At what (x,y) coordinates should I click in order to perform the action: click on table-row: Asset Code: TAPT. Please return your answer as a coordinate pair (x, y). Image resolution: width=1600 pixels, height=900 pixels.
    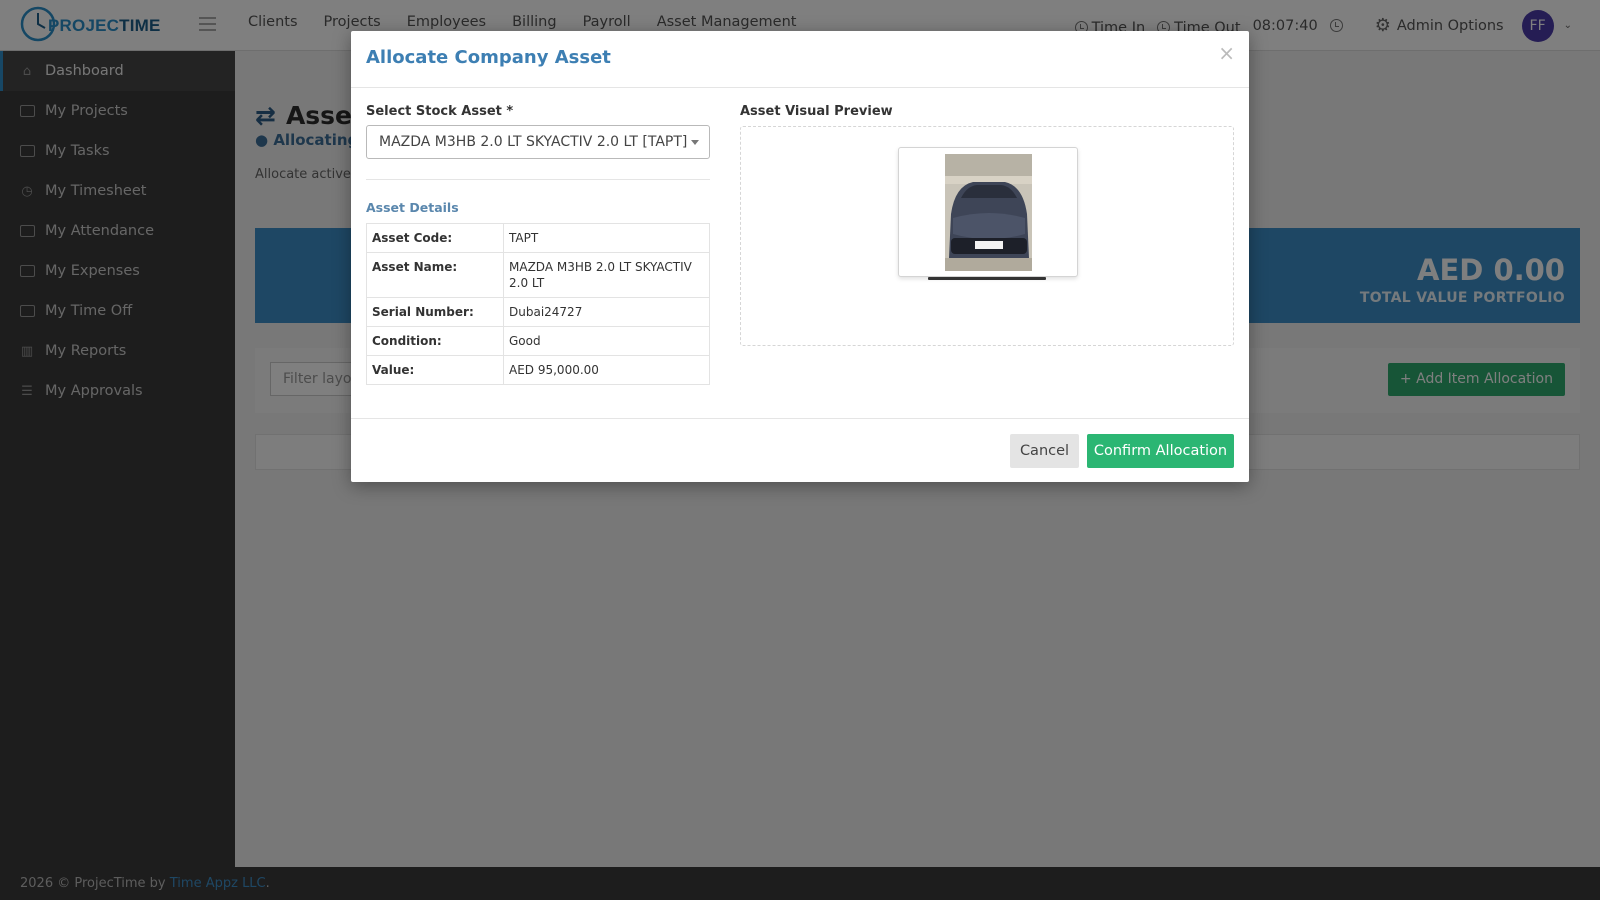
    Looking at the image, I should click on (538, 238).